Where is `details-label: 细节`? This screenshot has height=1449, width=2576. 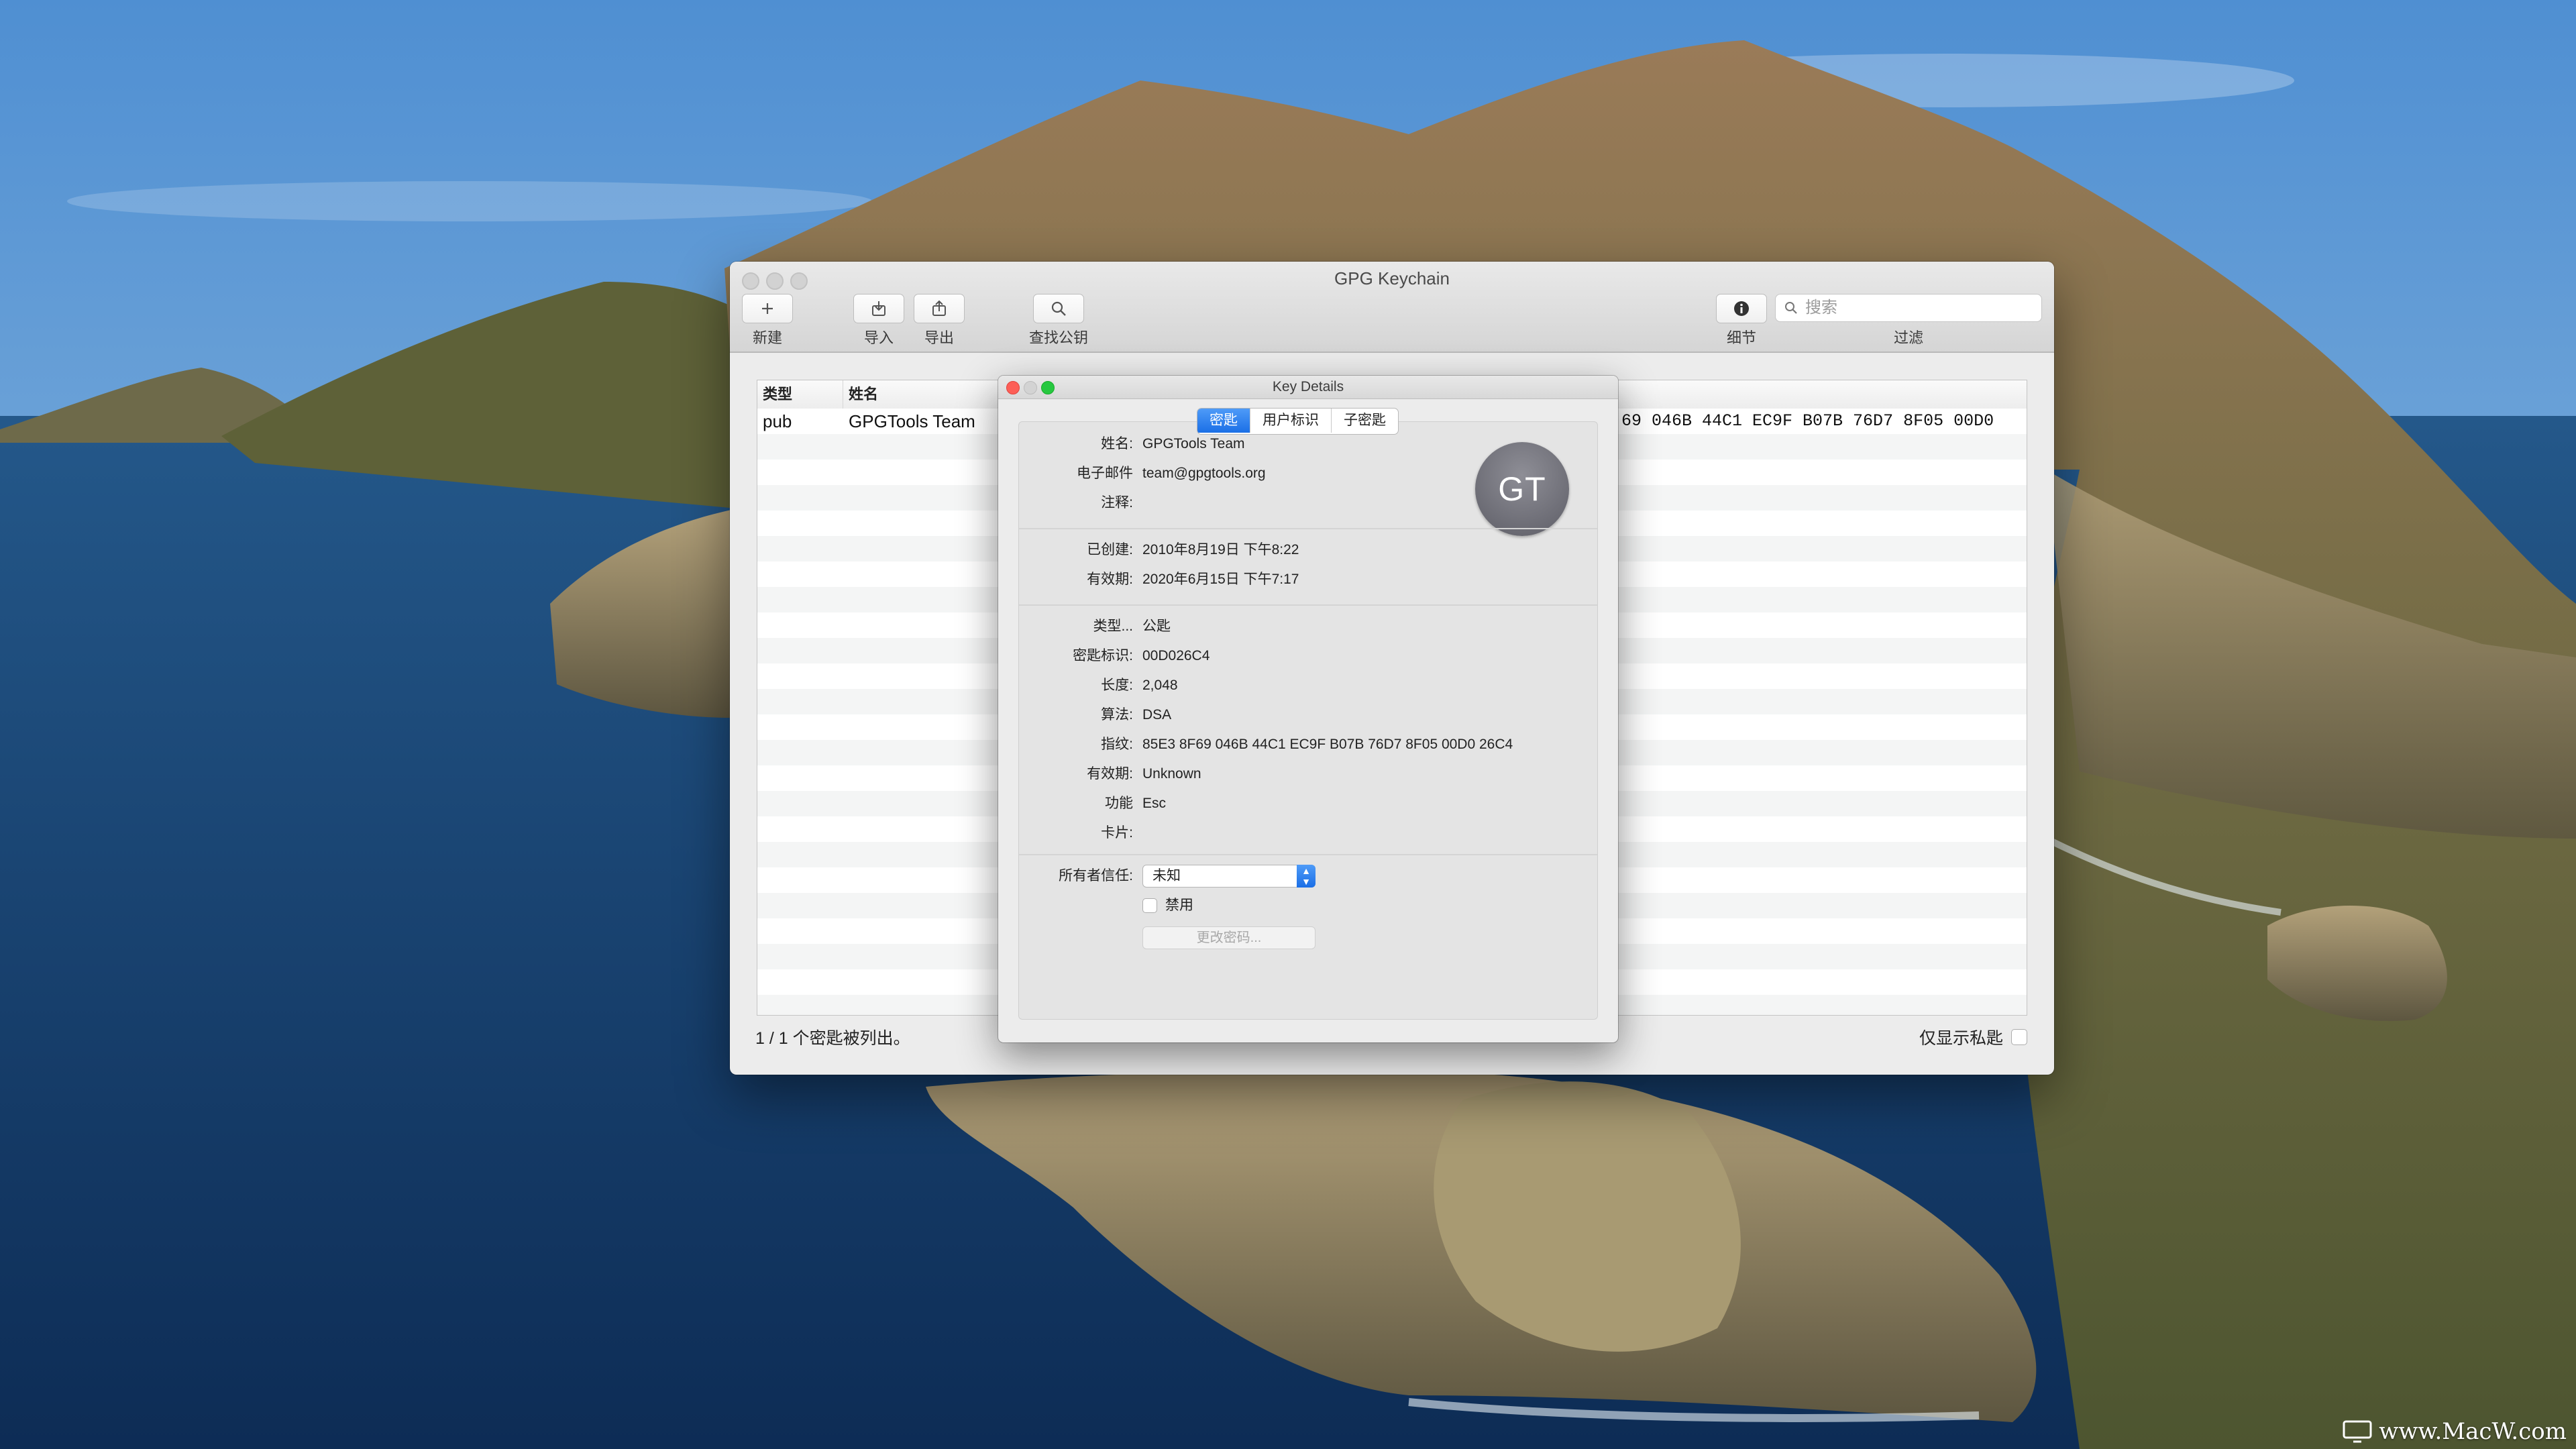 details-label: 细节 is located at coordinates (1741, 337).